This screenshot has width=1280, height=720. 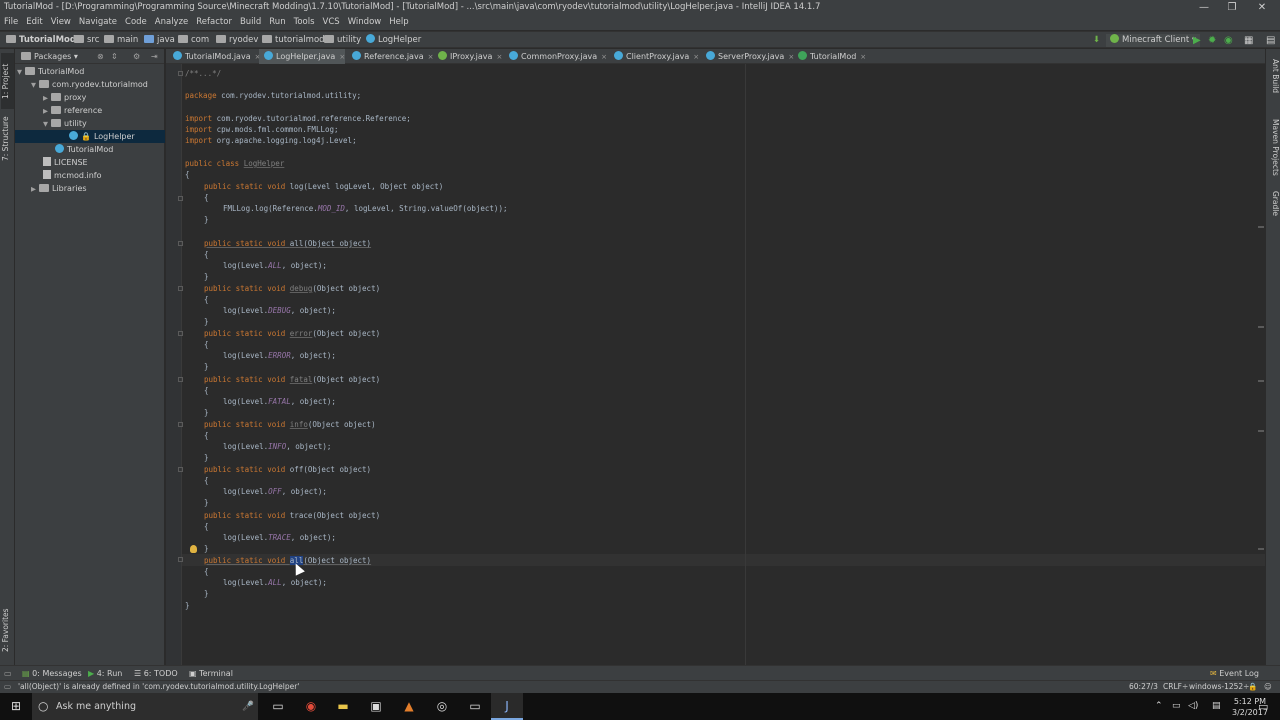 I want to click on breadcrumb-main: main, so click(x=121, y=40).